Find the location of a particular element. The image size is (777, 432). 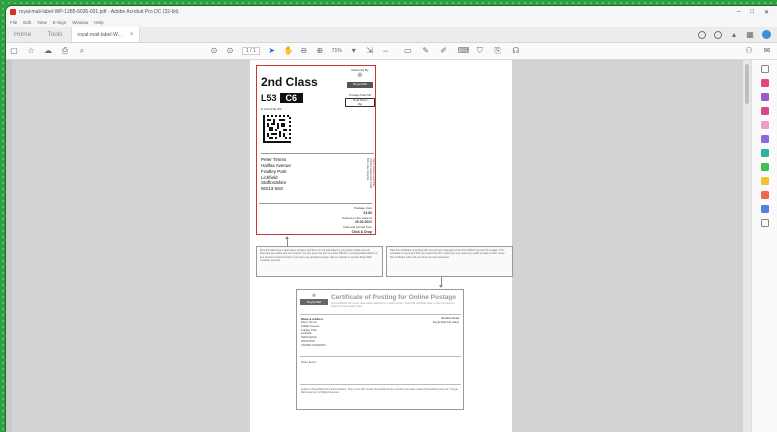

fill-sign-icon is located at coordinates (764, 195).